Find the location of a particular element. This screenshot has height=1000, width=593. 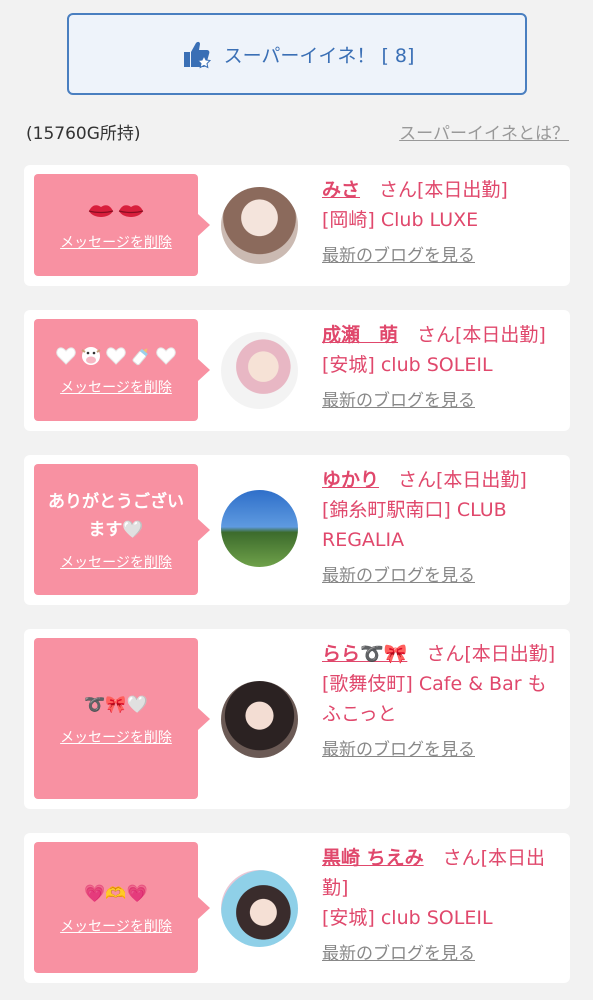

lips-emoji-message is located at coordinates (116, 211).